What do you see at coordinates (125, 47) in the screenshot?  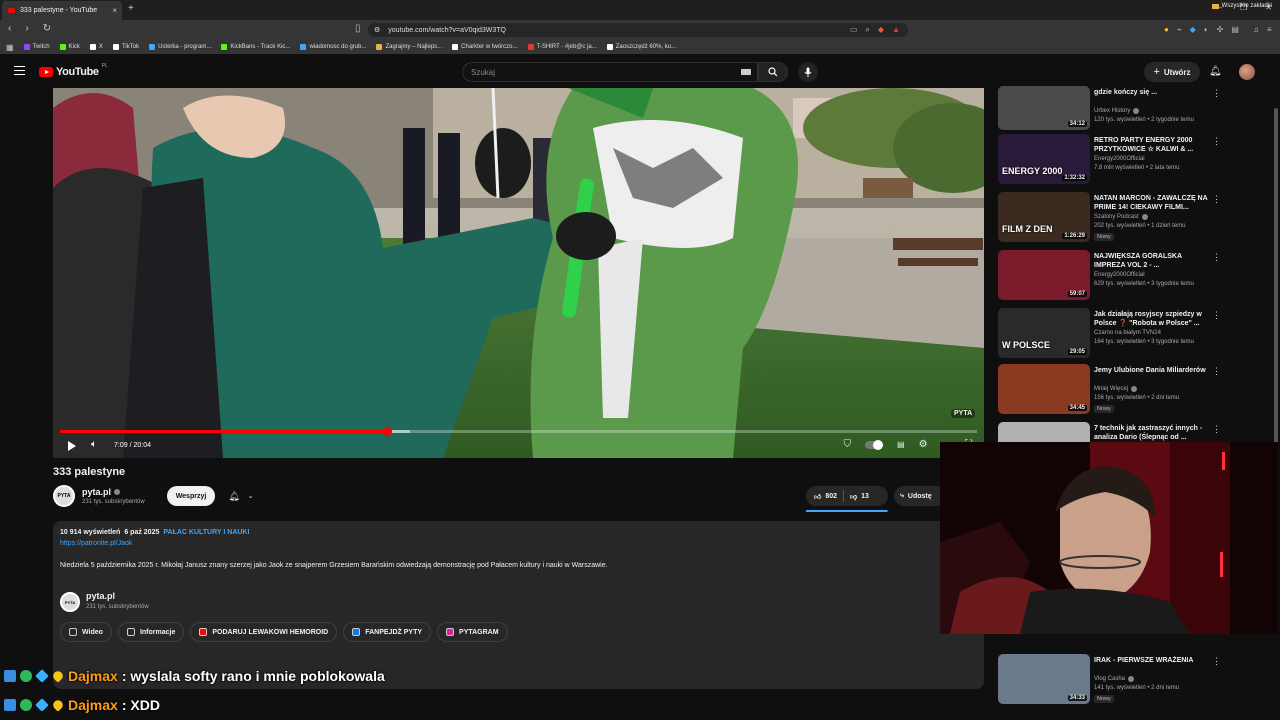 I see `bookmark-item: TikTok` at bounding box center [125, 47].